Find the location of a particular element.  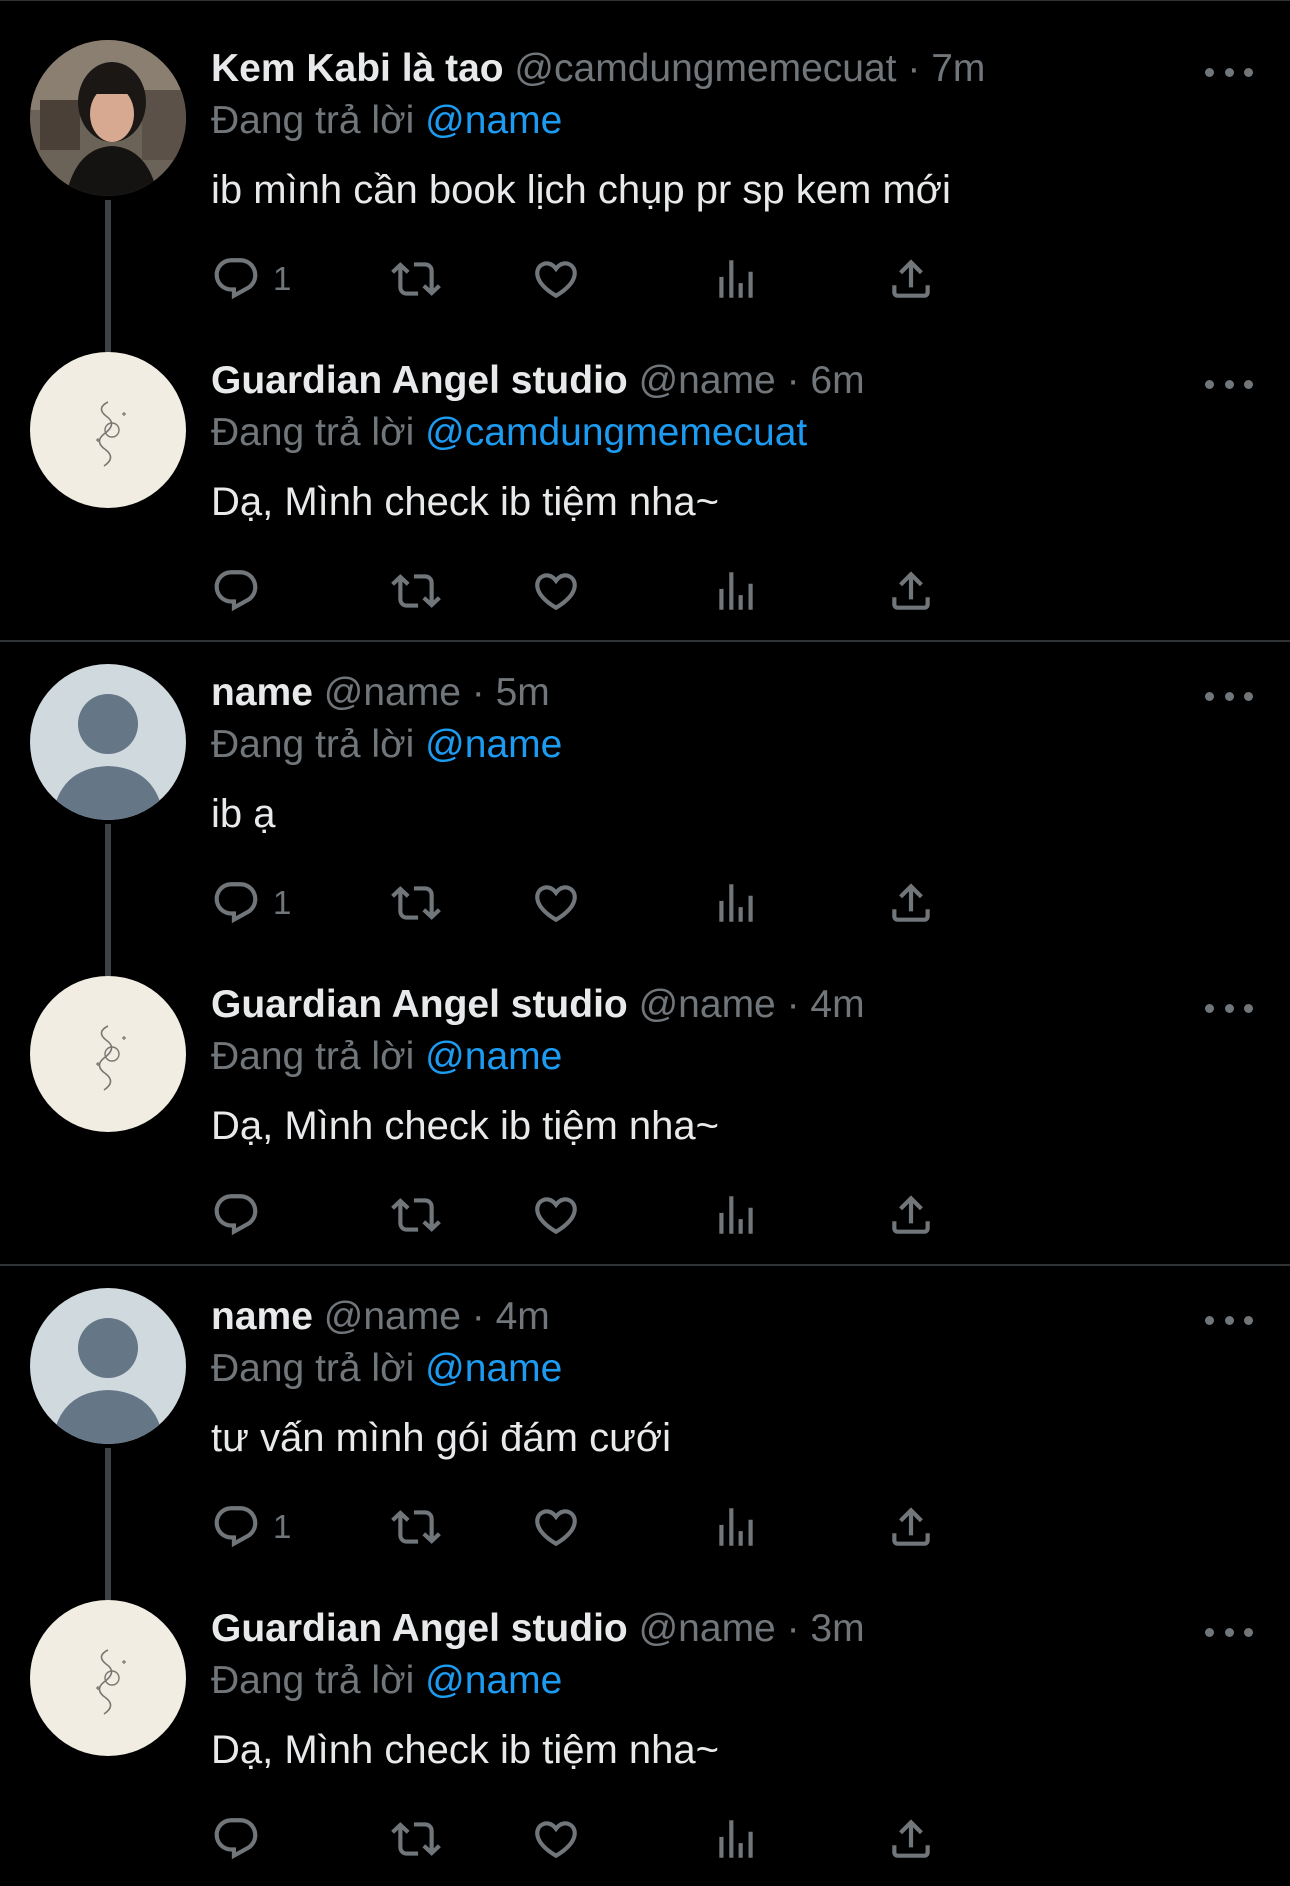

handle: @camdungmemecuat is located at coordinates (705, 68).